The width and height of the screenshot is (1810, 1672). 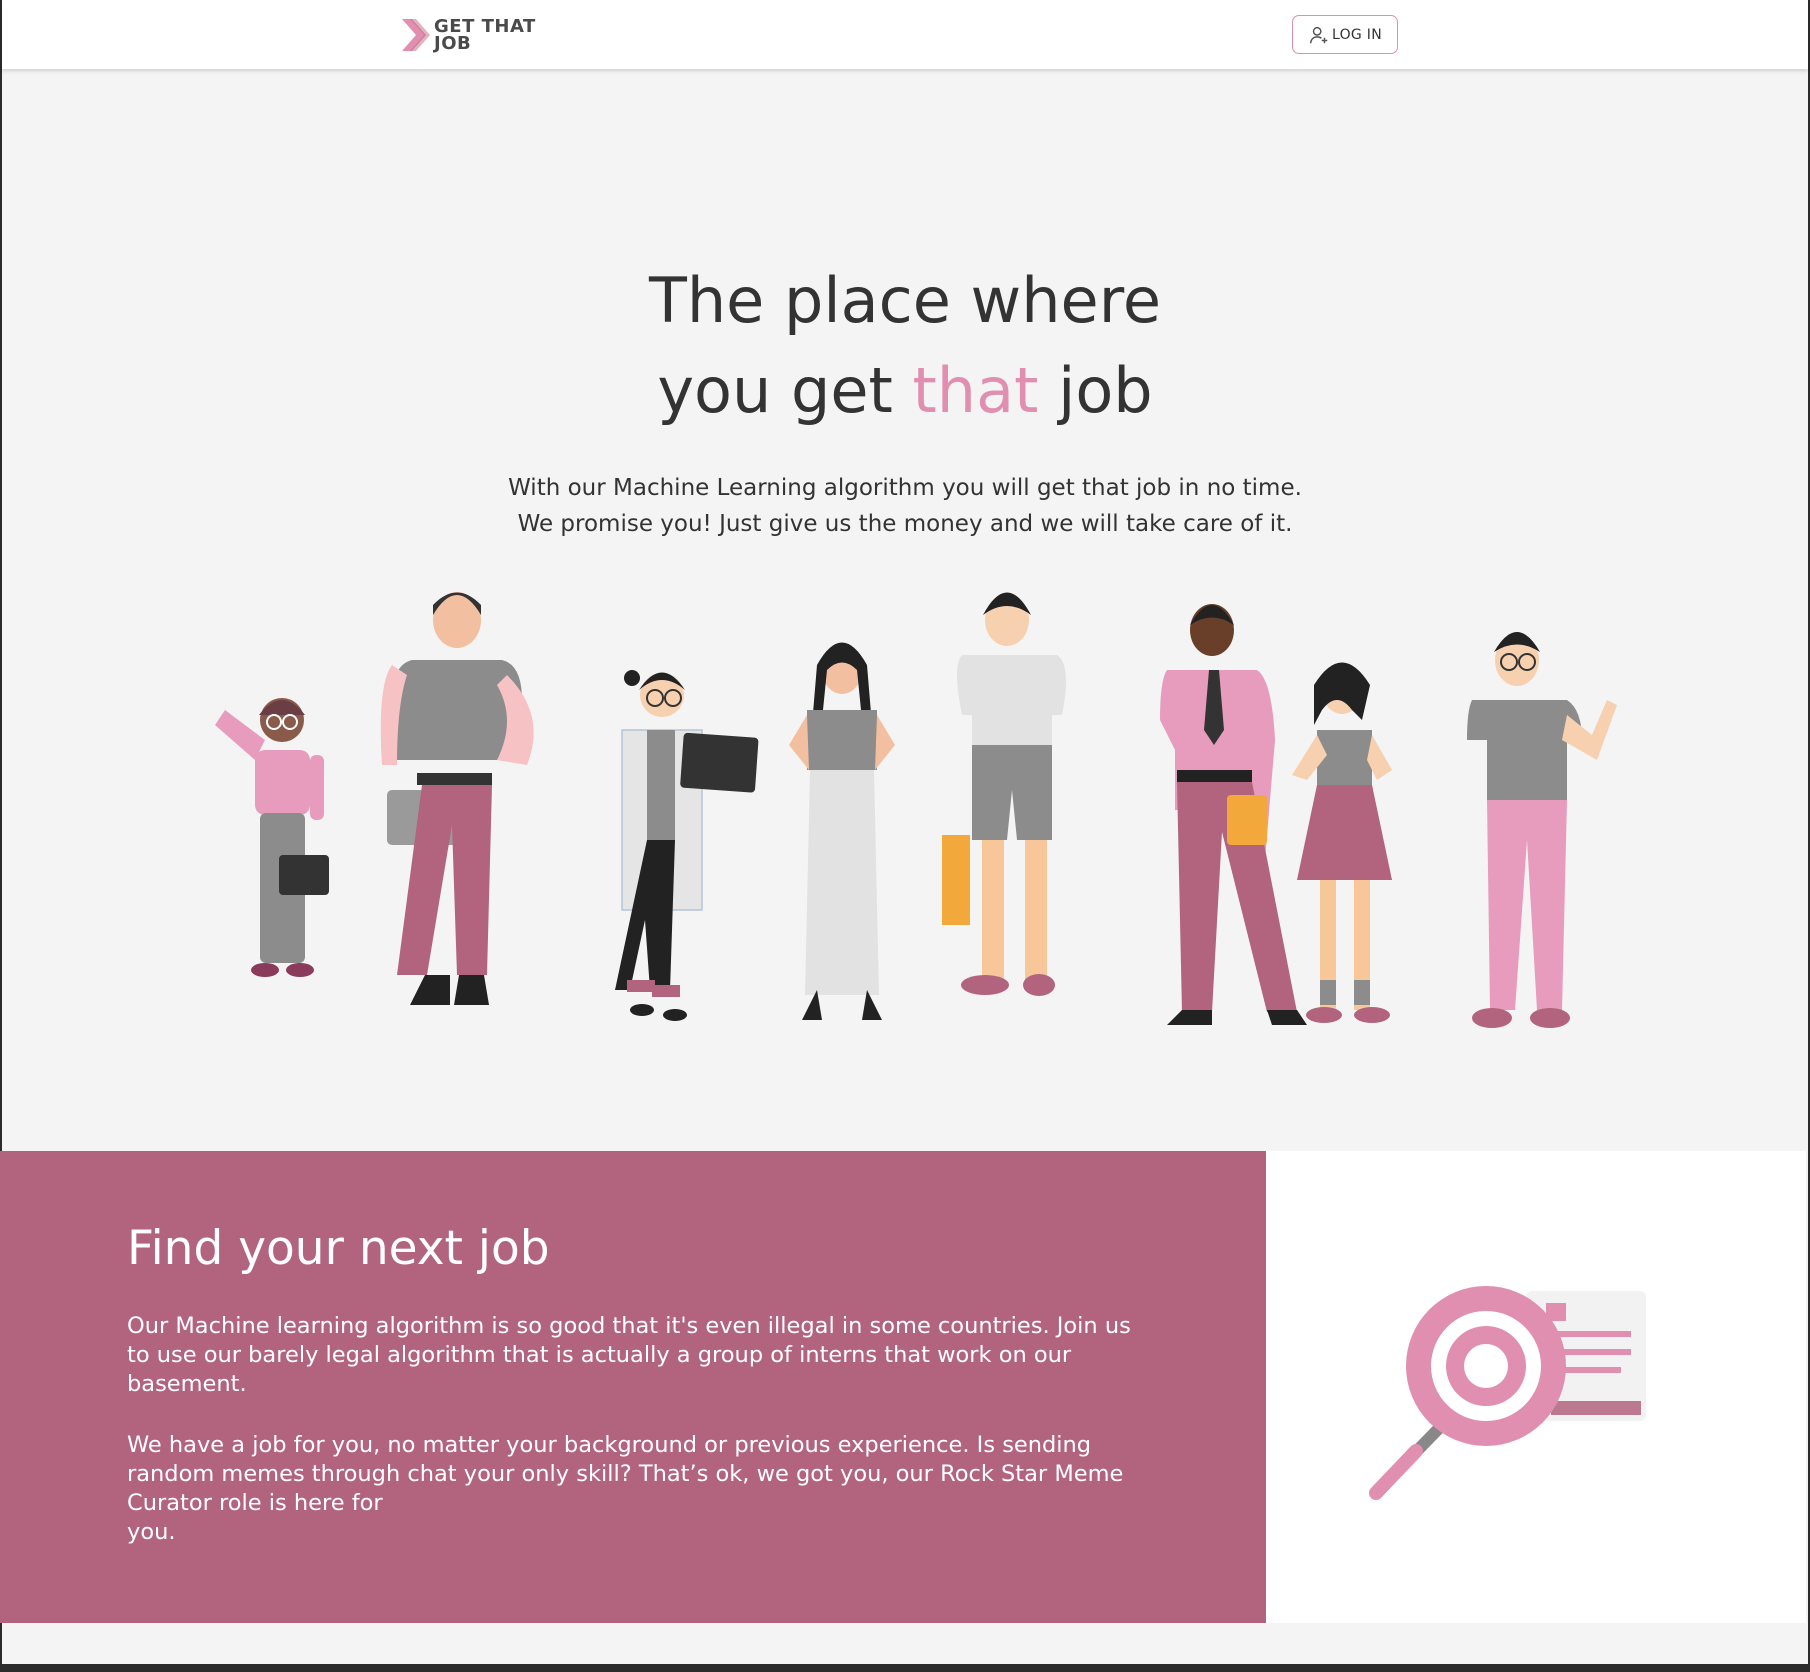 I want to click on hero-title-line-1: The place where, so click(x=905, y=300).